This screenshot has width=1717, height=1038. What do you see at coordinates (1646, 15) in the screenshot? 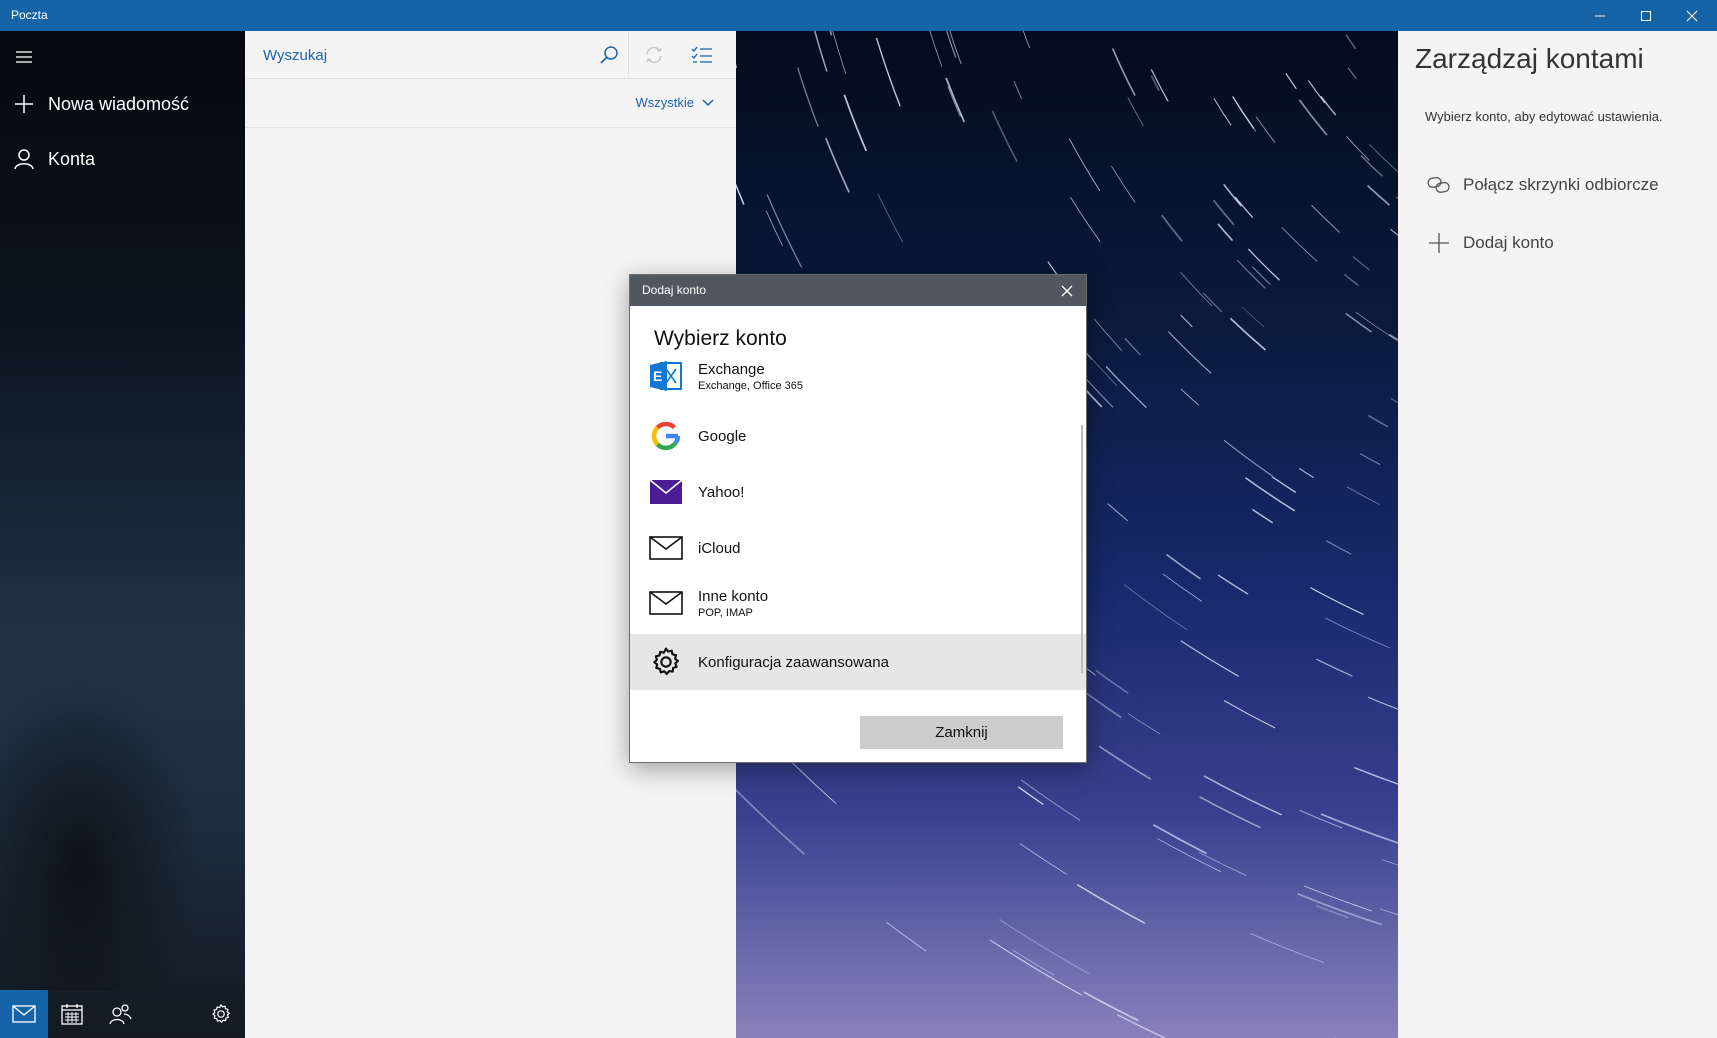
I see `maximize-button` at bounding box center [1646, 15].